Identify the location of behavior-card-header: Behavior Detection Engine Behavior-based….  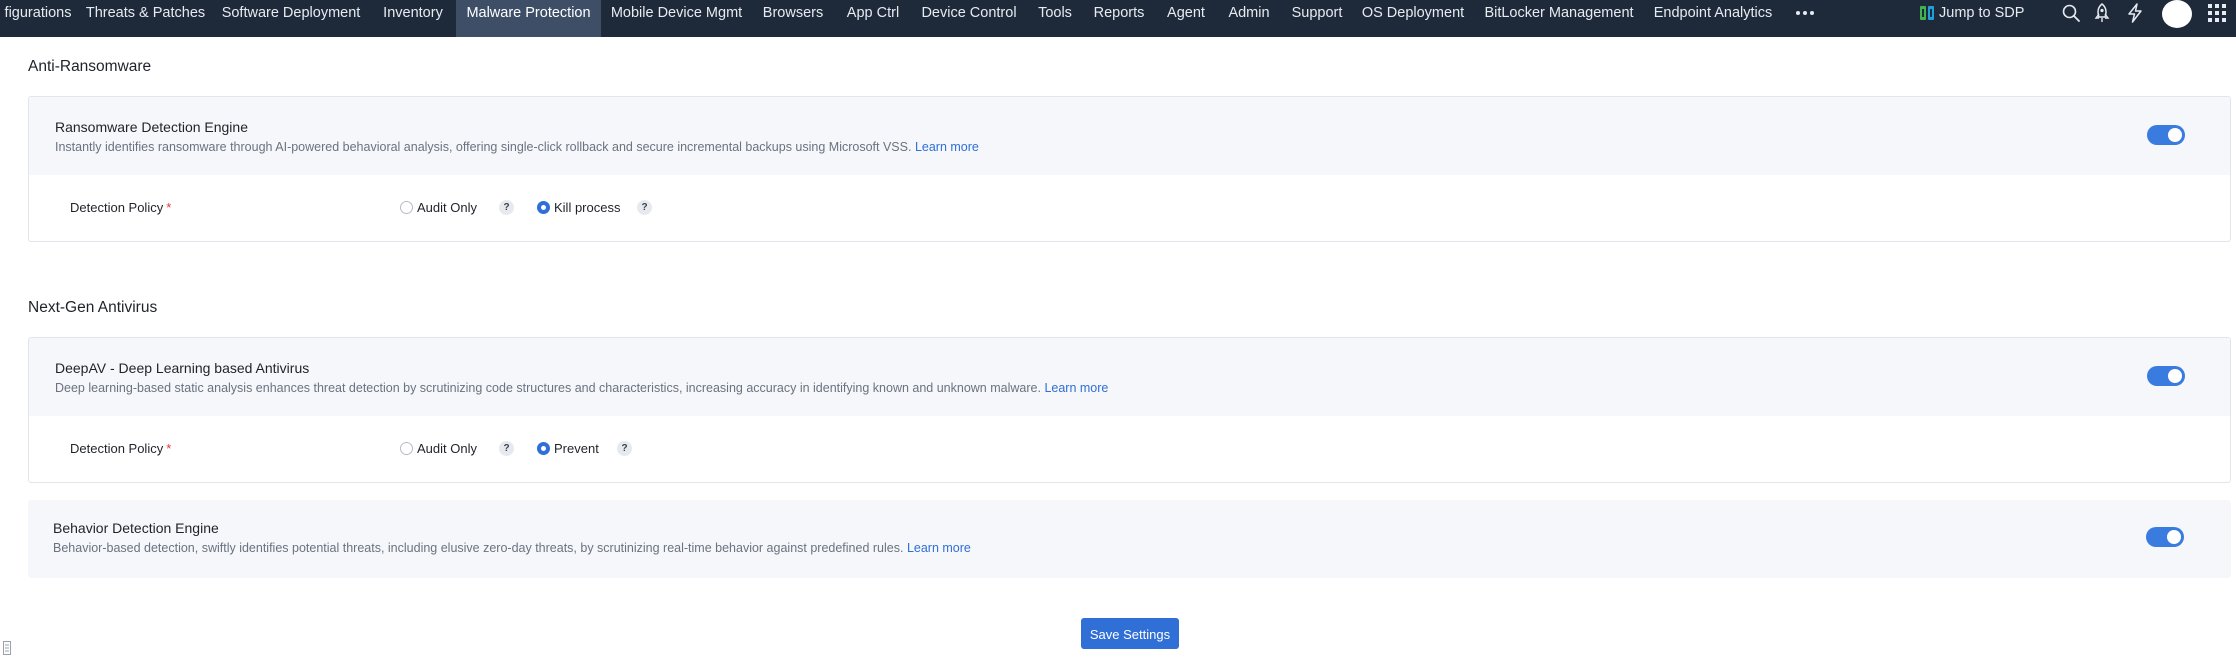
(1129, 539).